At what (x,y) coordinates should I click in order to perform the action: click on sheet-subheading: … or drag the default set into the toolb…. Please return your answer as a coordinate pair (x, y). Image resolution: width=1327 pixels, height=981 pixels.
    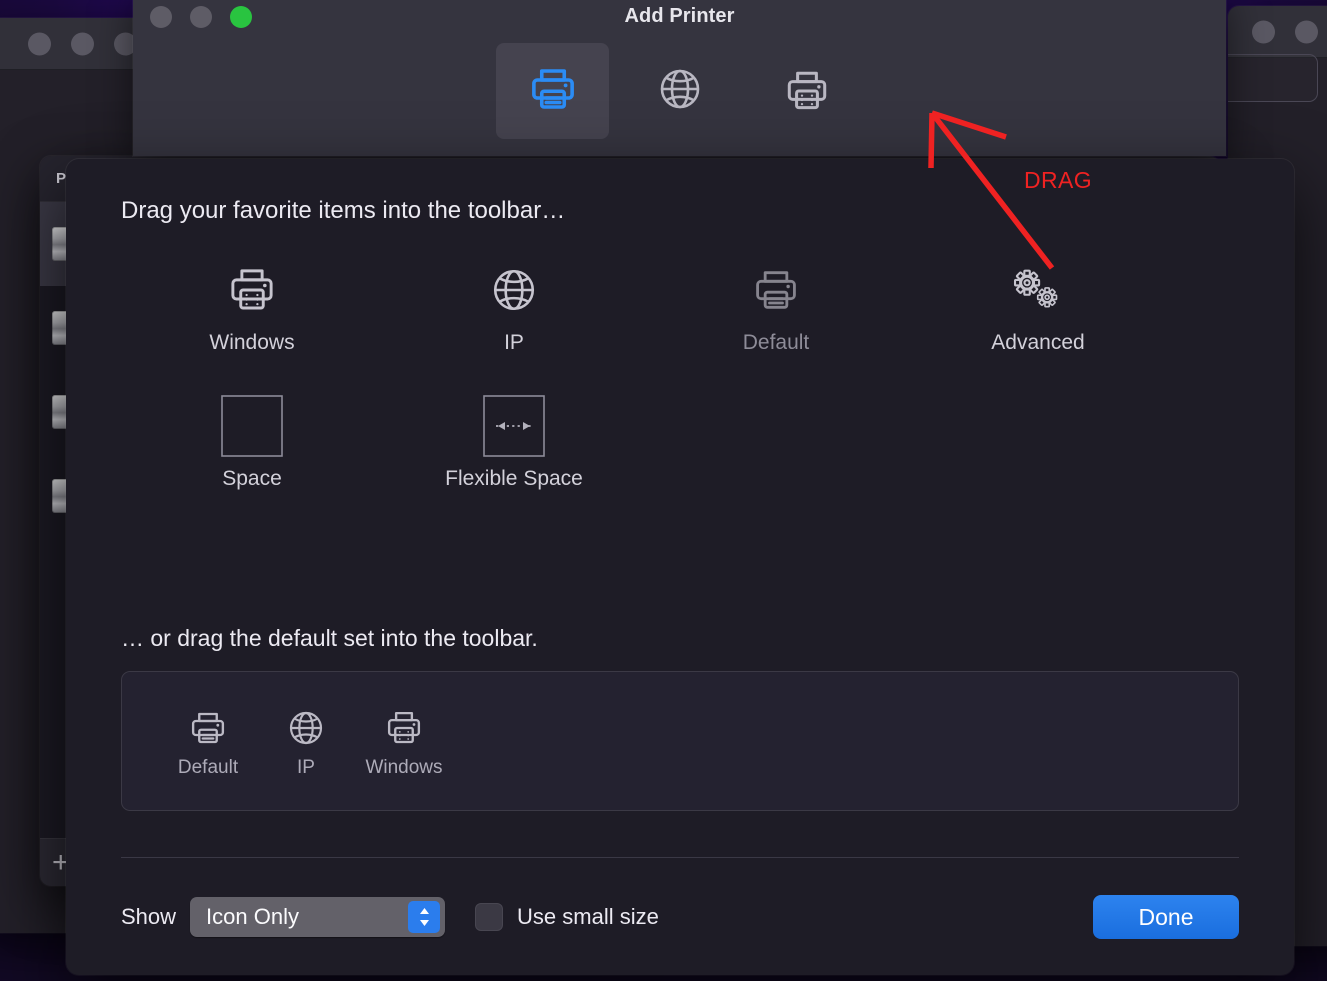
    Looking at the image, I should click on (329, 638).